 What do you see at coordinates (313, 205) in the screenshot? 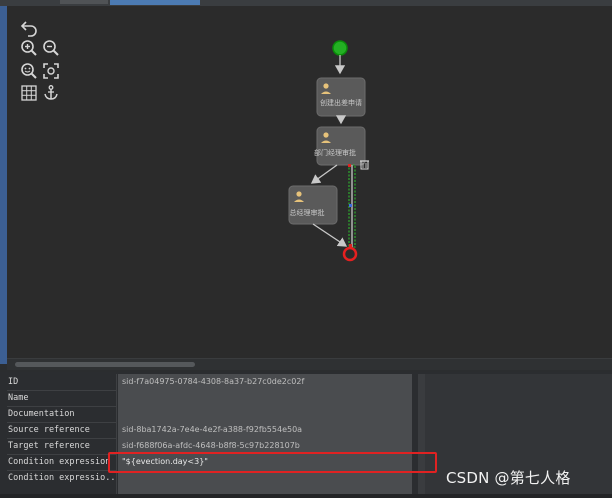
I see `user-task: 总经理审批` at bounding box center [313, 205].